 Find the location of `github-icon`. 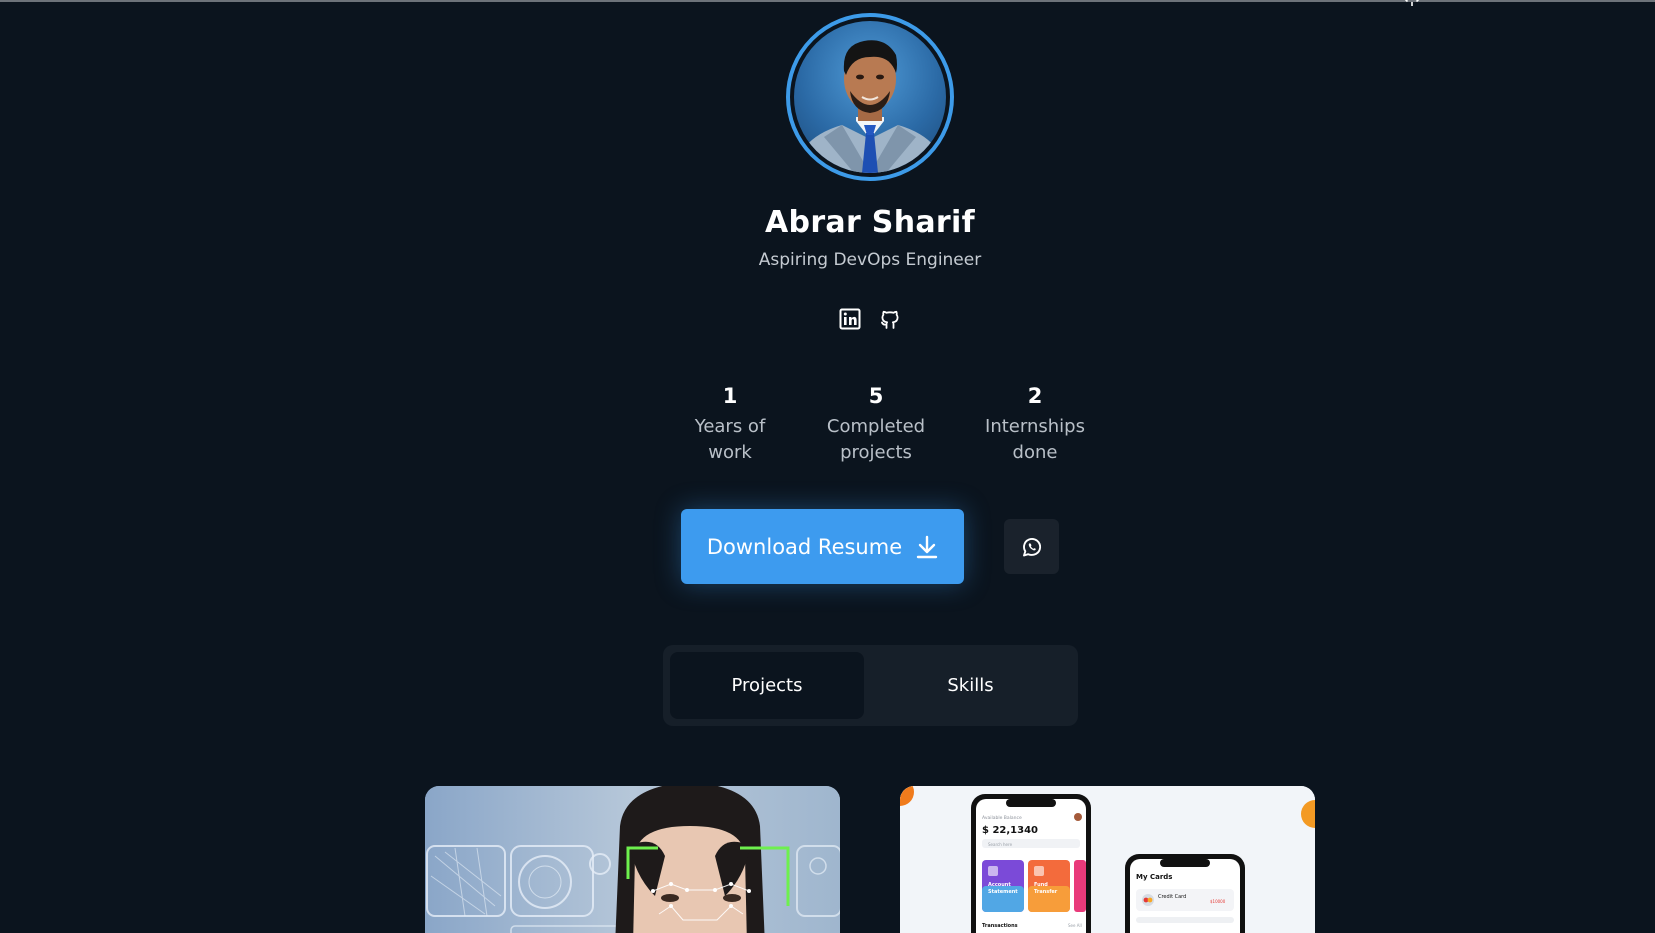

github-icon is located at coordinates (890, 319).